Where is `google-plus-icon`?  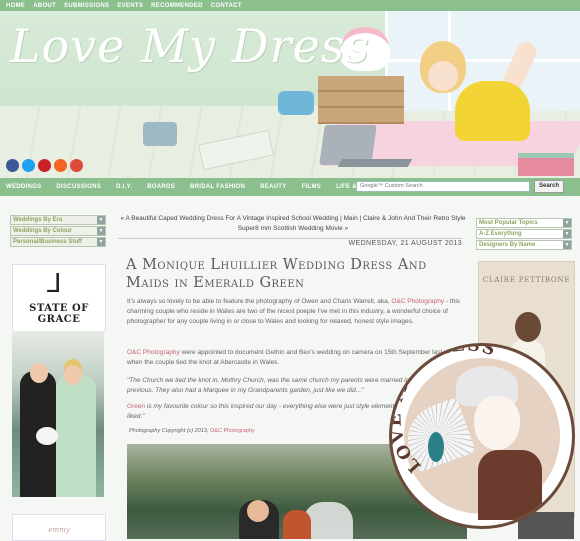
google-plus-icon is located at coordinates (76, 165).